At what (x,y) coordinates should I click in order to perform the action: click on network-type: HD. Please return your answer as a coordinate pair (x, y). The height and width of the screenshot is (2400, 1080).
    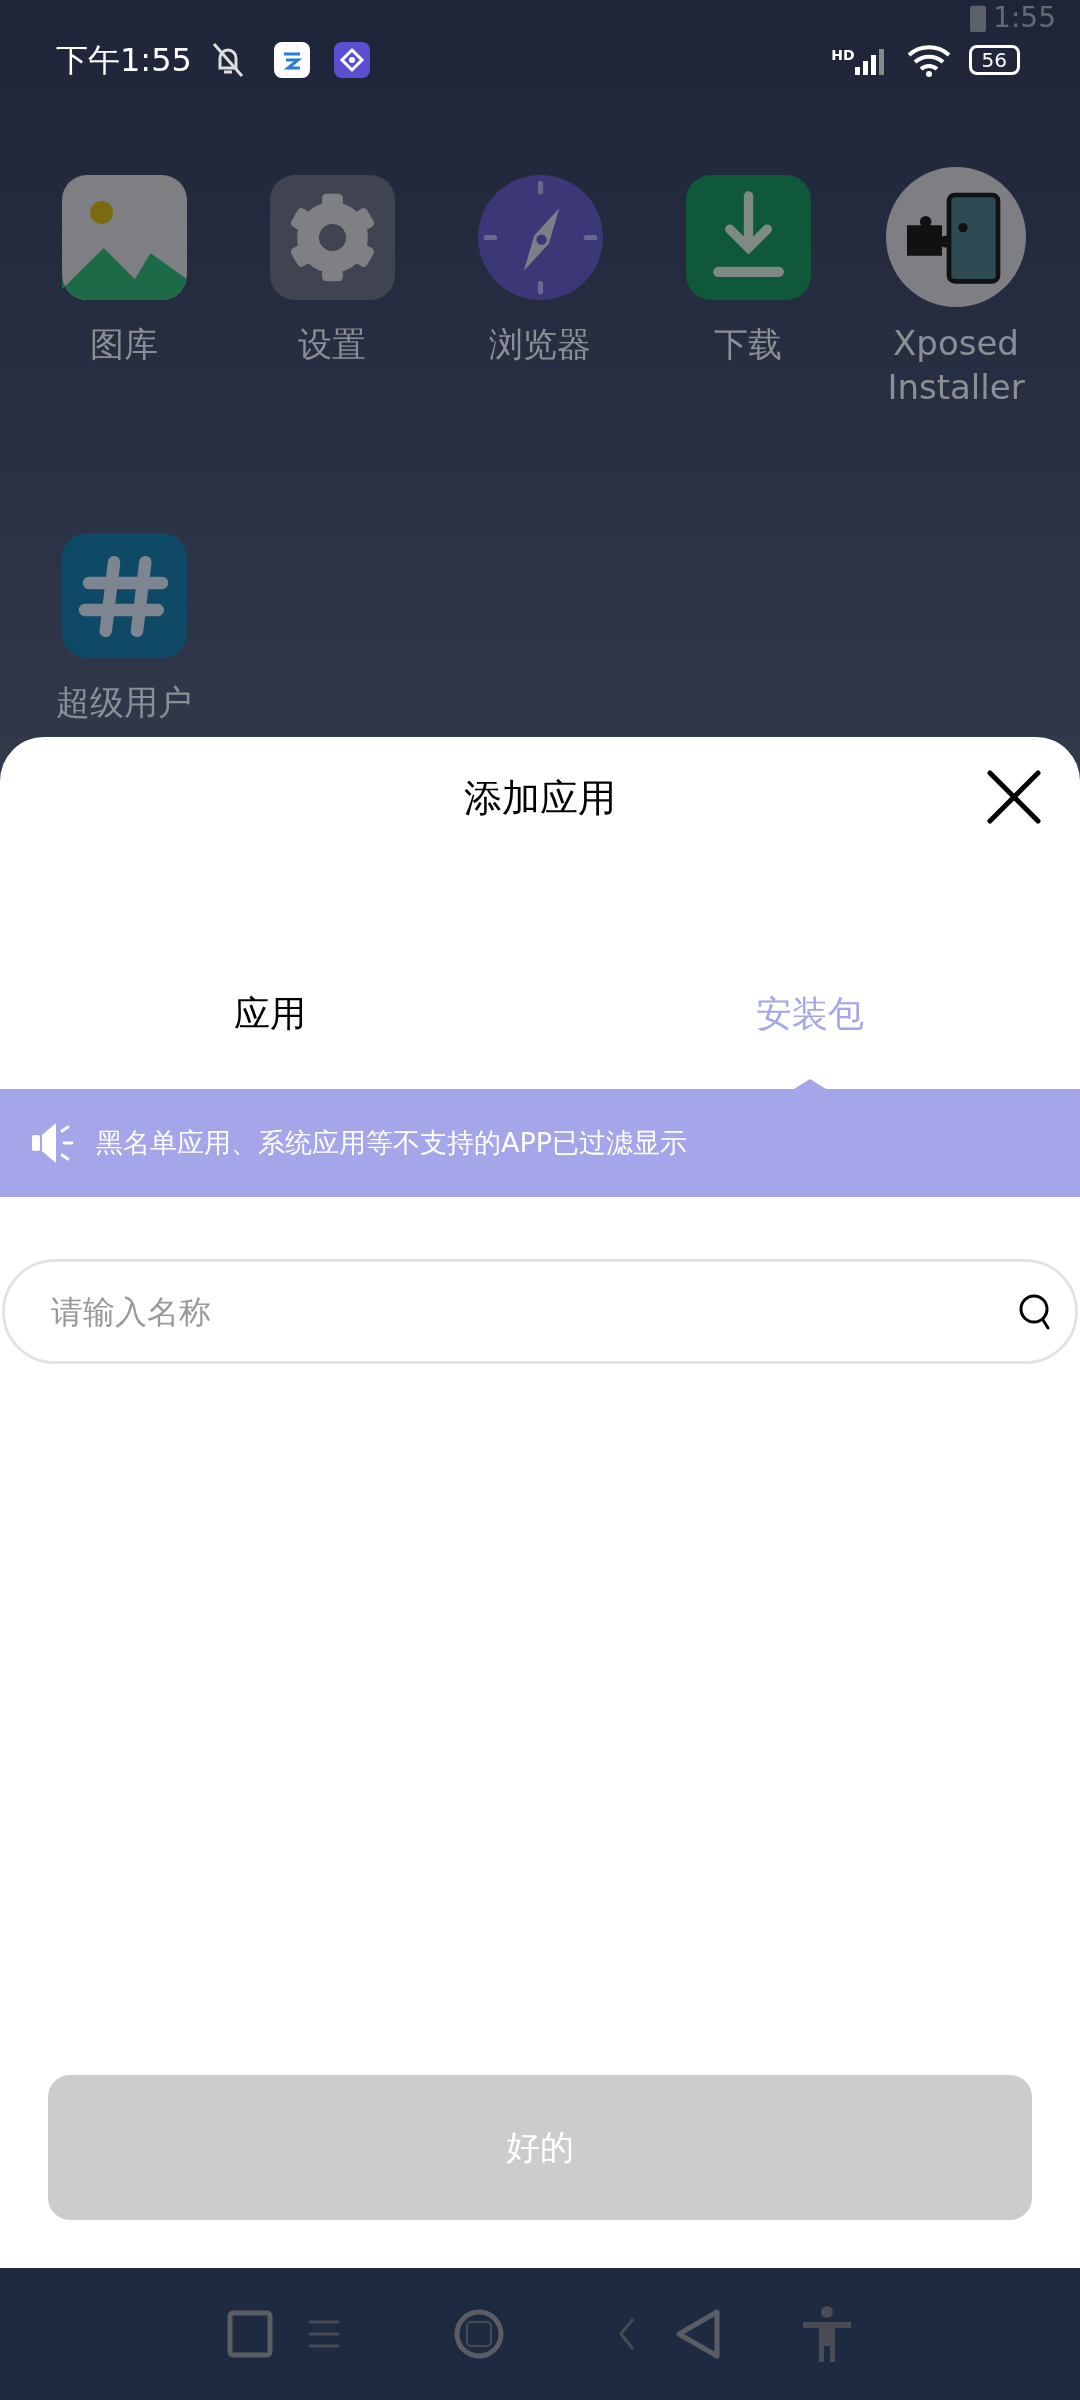
    Looking at the image, I should click on (843, 55).